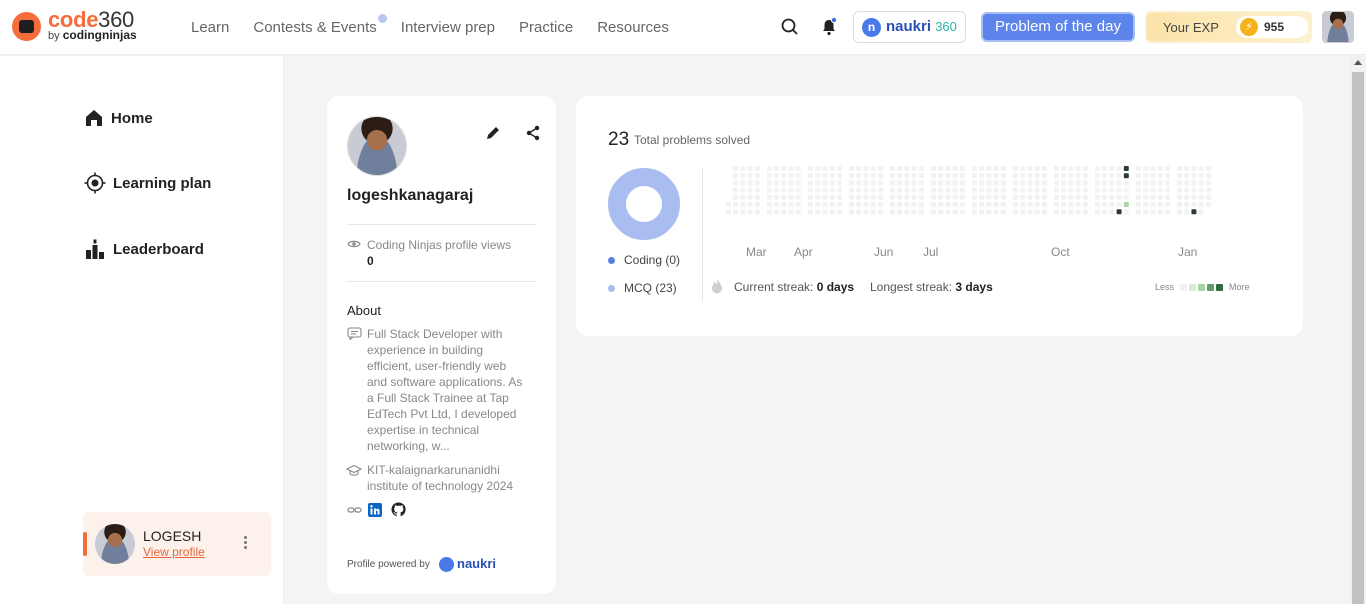 This screenshot has width=1366, height=604. I want to click on view-profile-link: View profile, so click(174, 552).